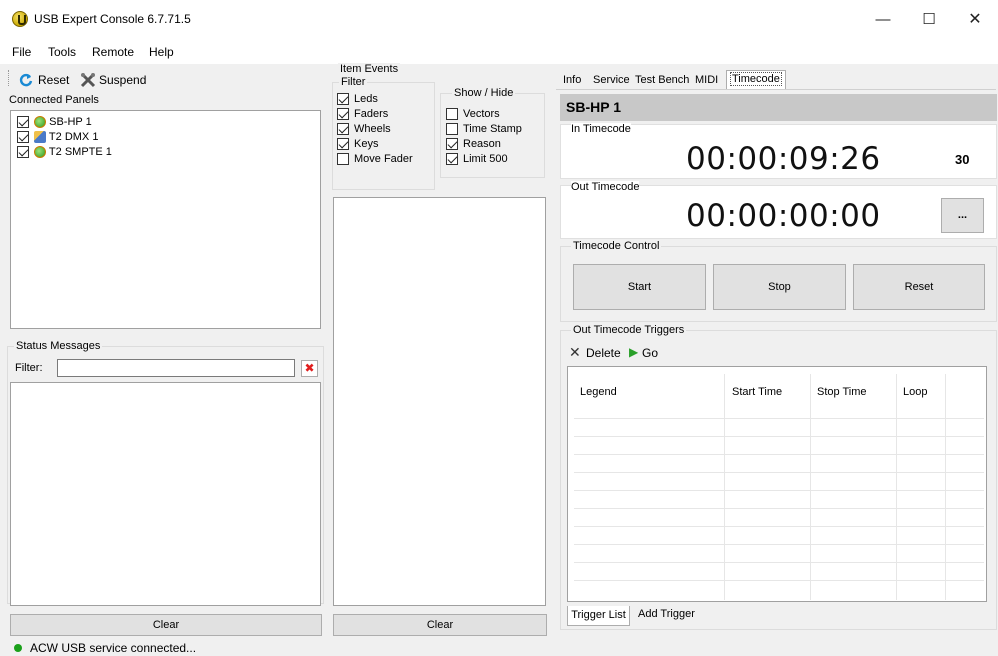  Describe the element at coordinates (662, 80) in the screenshot. I see `tab-test-bench: Test Bench` at that location.